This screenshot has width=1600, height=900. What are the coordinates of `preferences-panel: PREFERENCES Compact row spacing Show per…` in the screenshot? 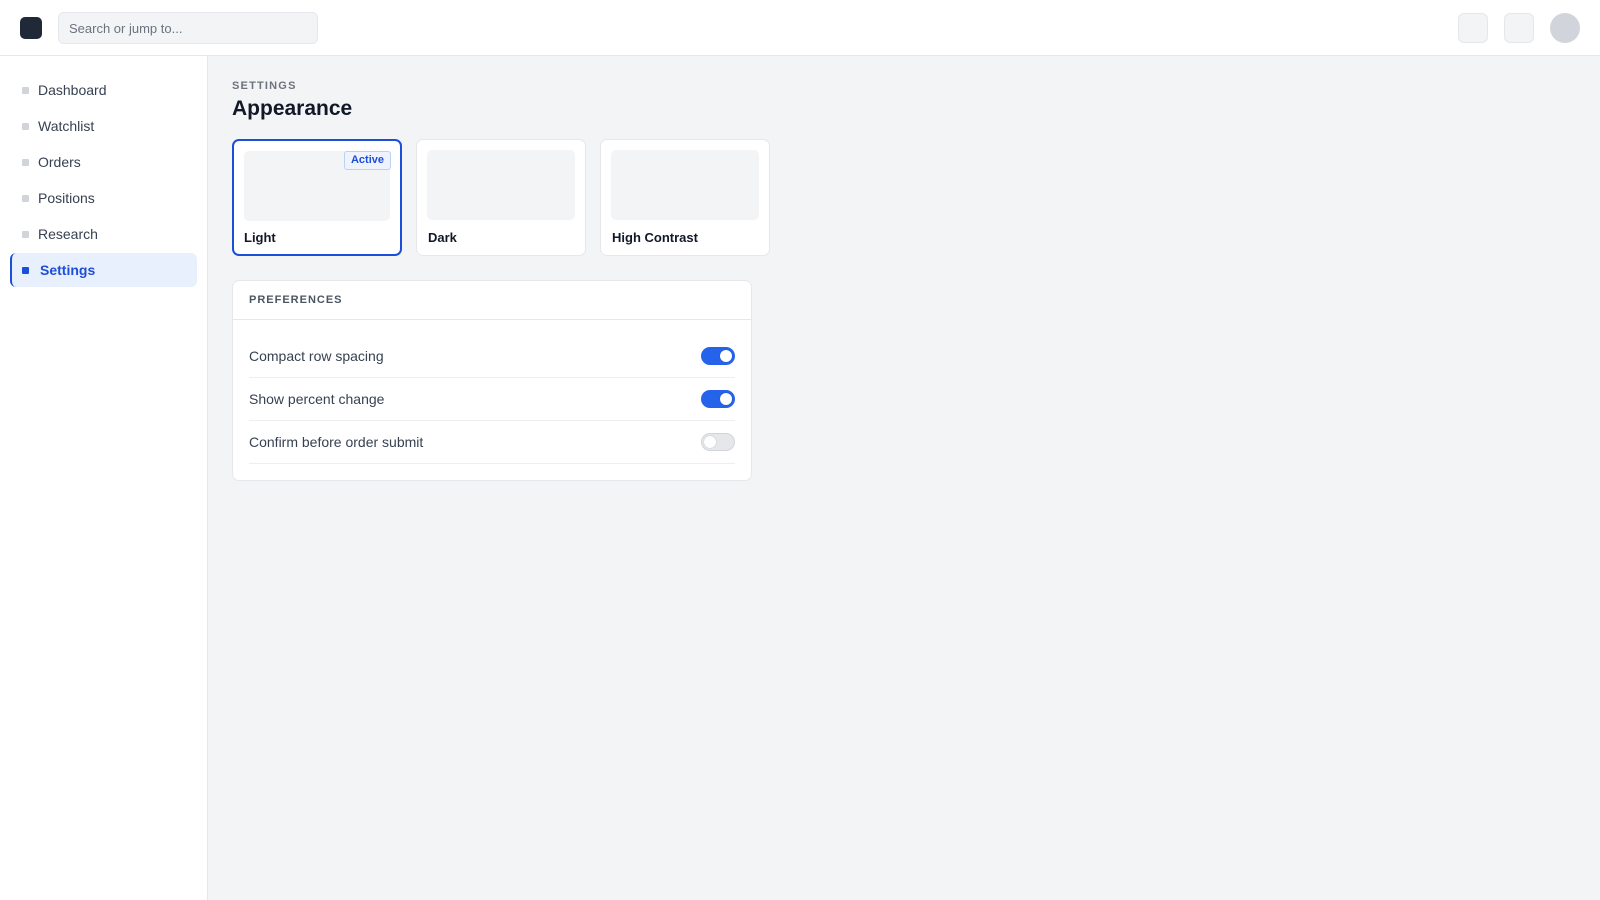 It's located at (492, 380).